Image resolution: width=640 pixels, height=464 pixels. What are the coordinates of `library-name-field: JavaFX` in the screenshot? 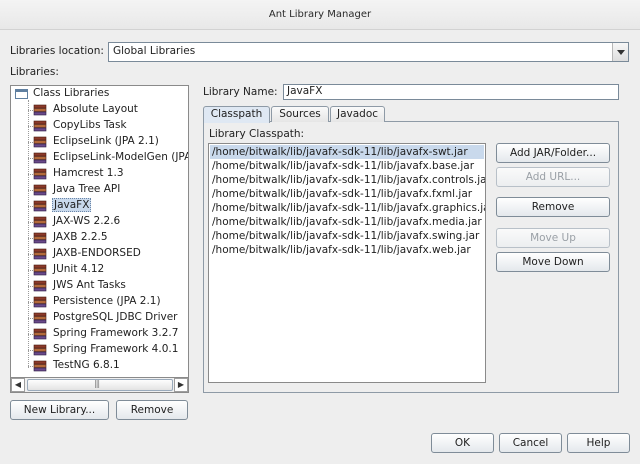 It's located at (451, 92).